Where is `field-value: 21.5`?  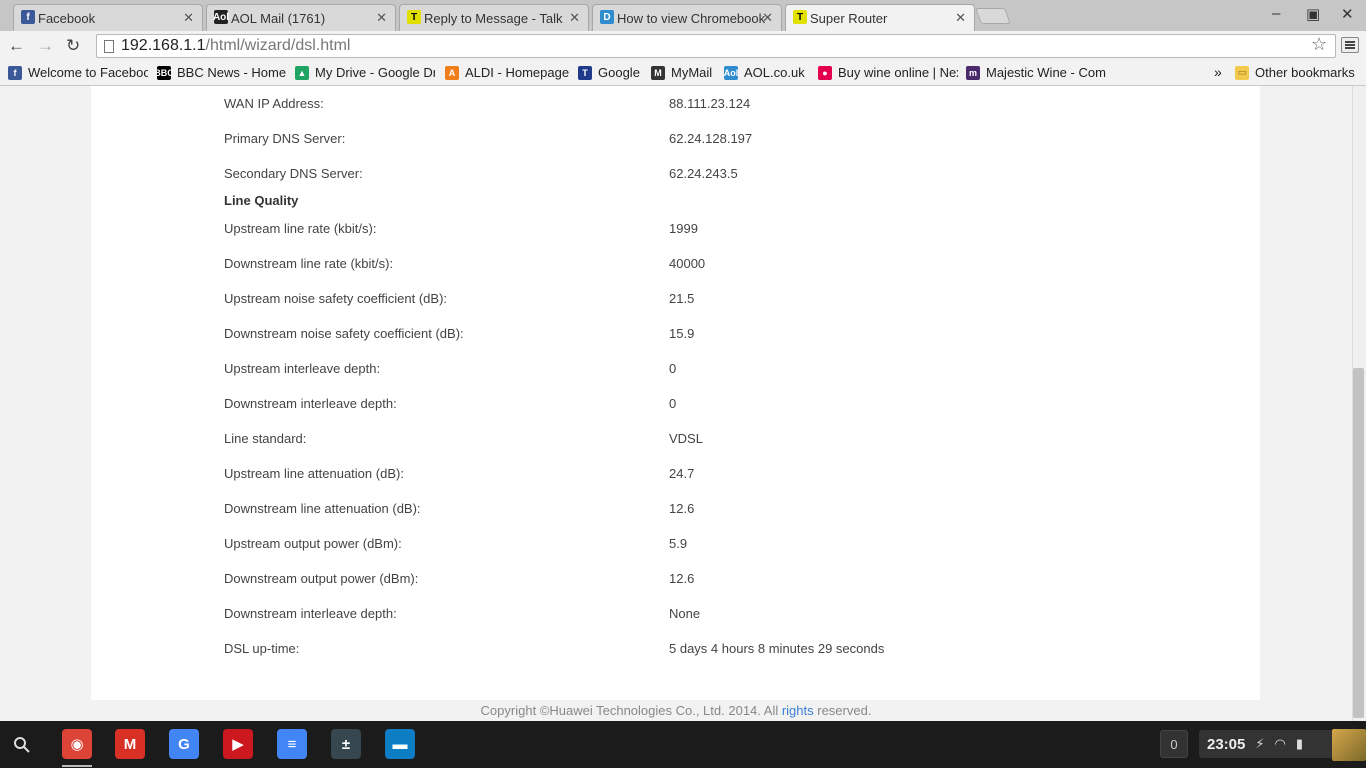
field-value: 21.5 is located at coordinates (682, 298).